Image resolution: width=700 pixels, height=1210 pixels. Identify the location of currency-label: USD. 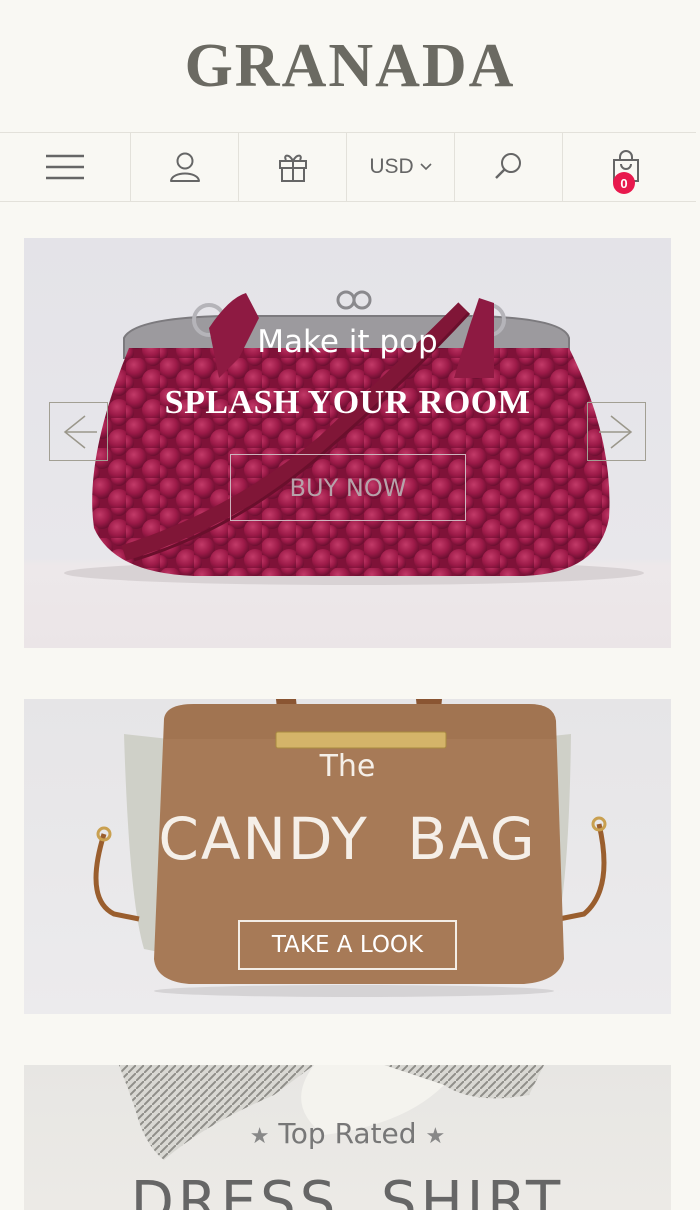
(391, 166).